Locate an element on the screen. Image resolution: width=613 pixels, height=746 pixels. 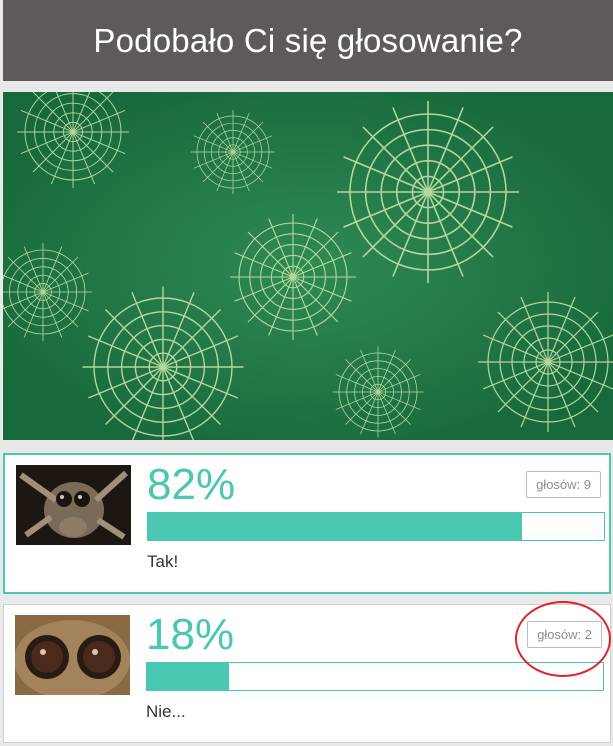
no-progress-bar is located at coordinates (375, 676).